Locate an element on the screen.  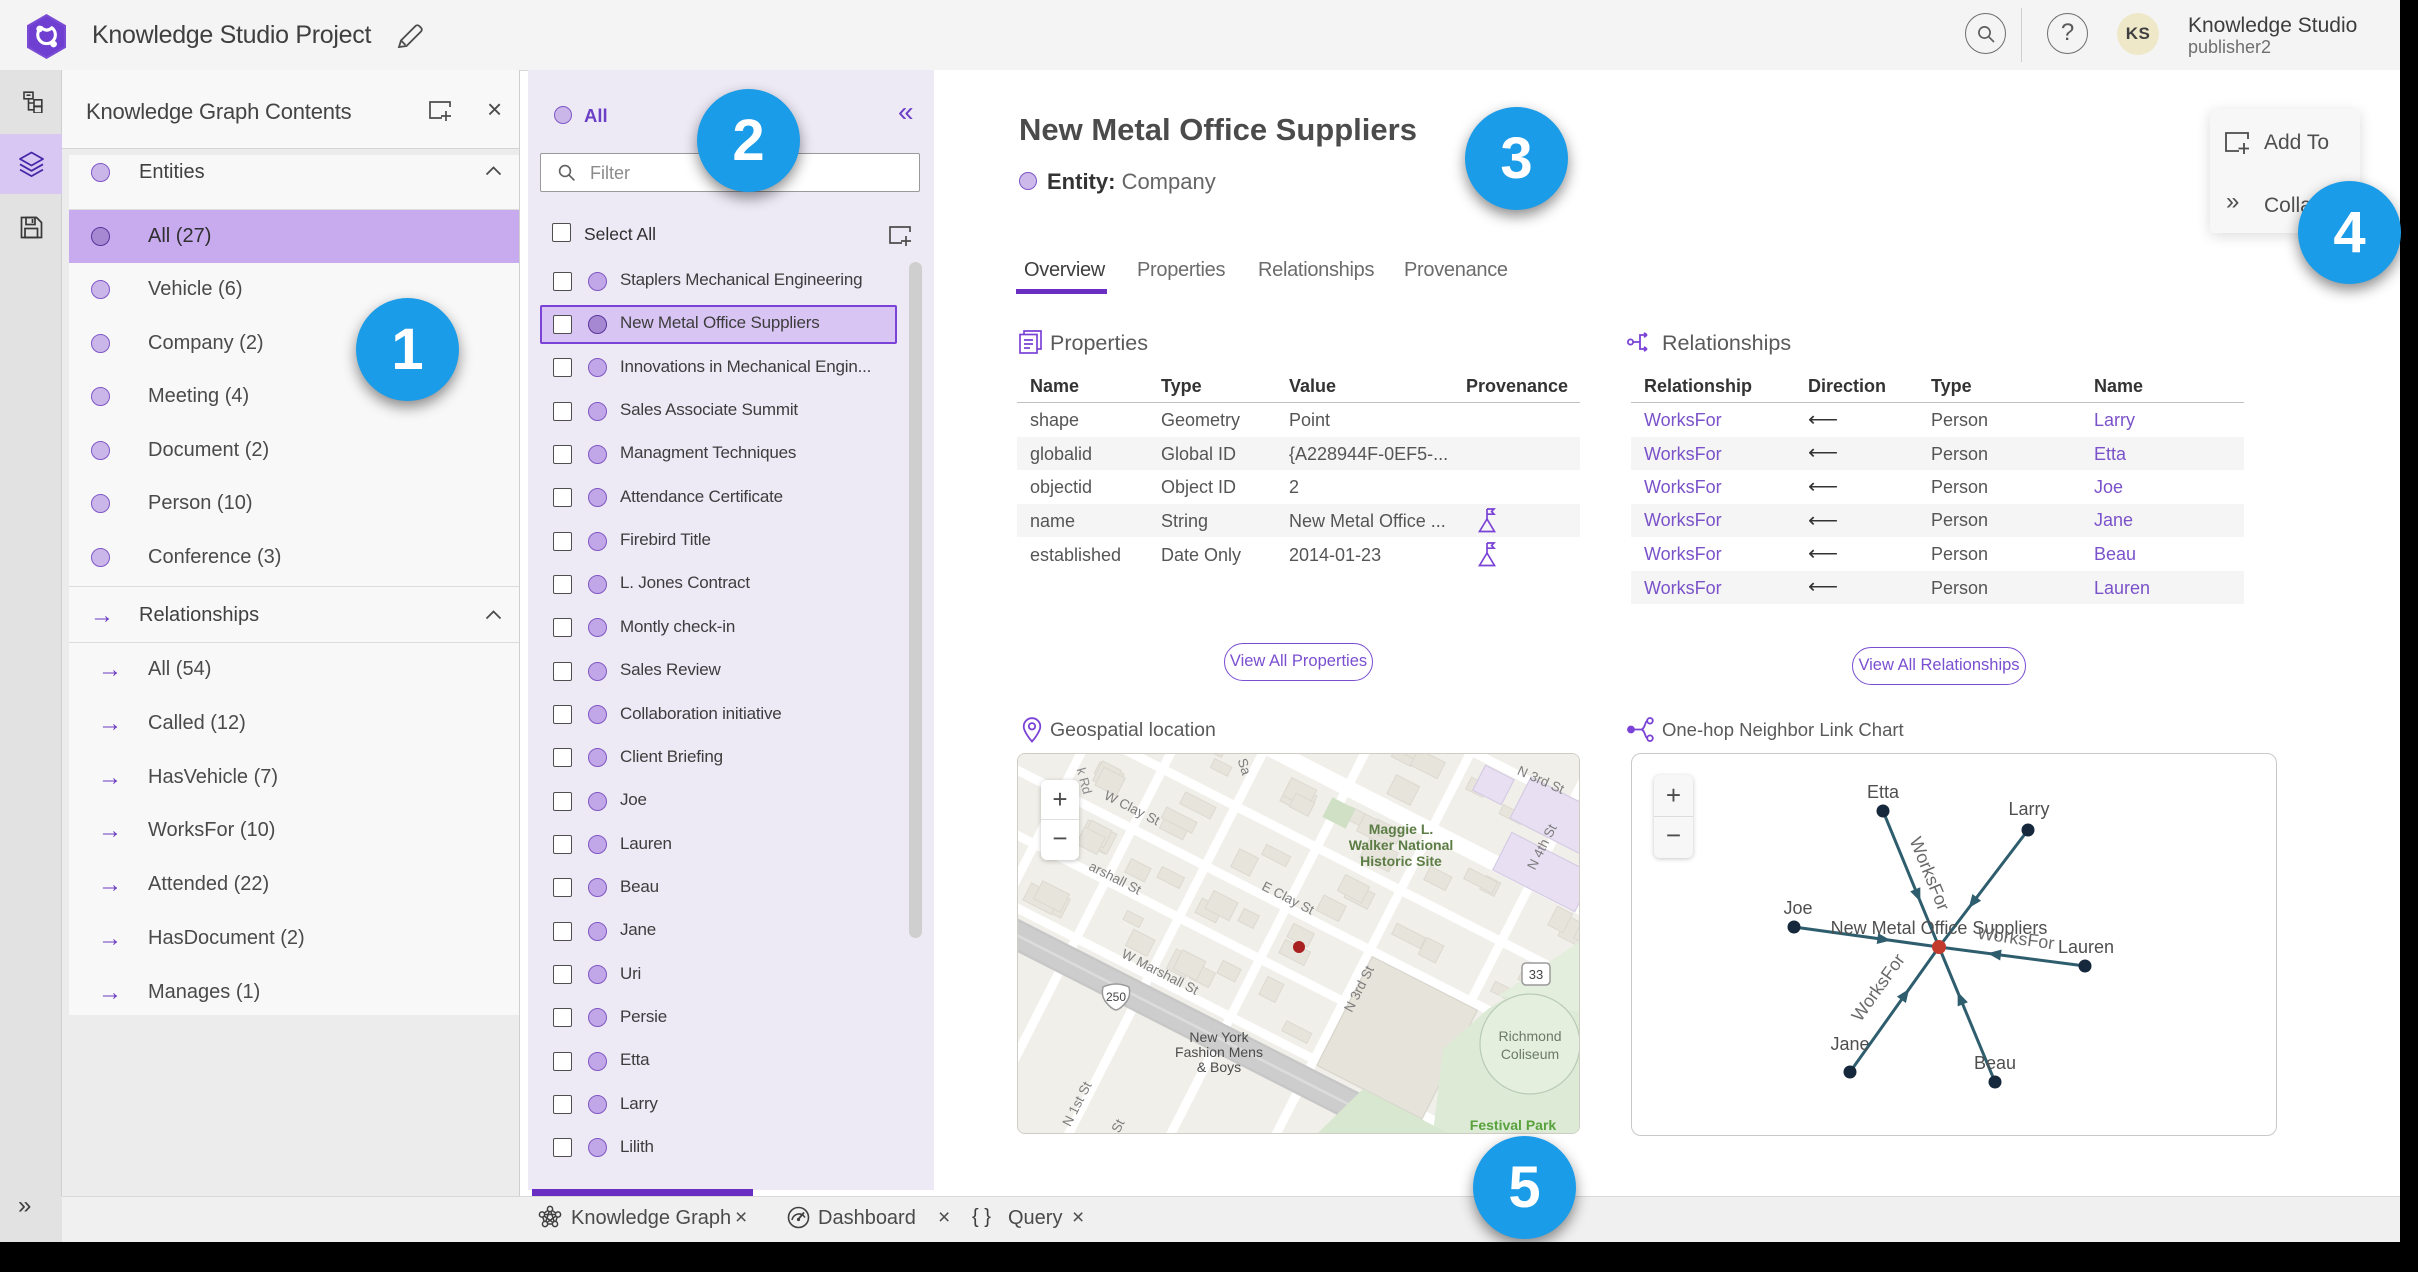
svg-text: Walker National is located at coordinates (1401, 845).